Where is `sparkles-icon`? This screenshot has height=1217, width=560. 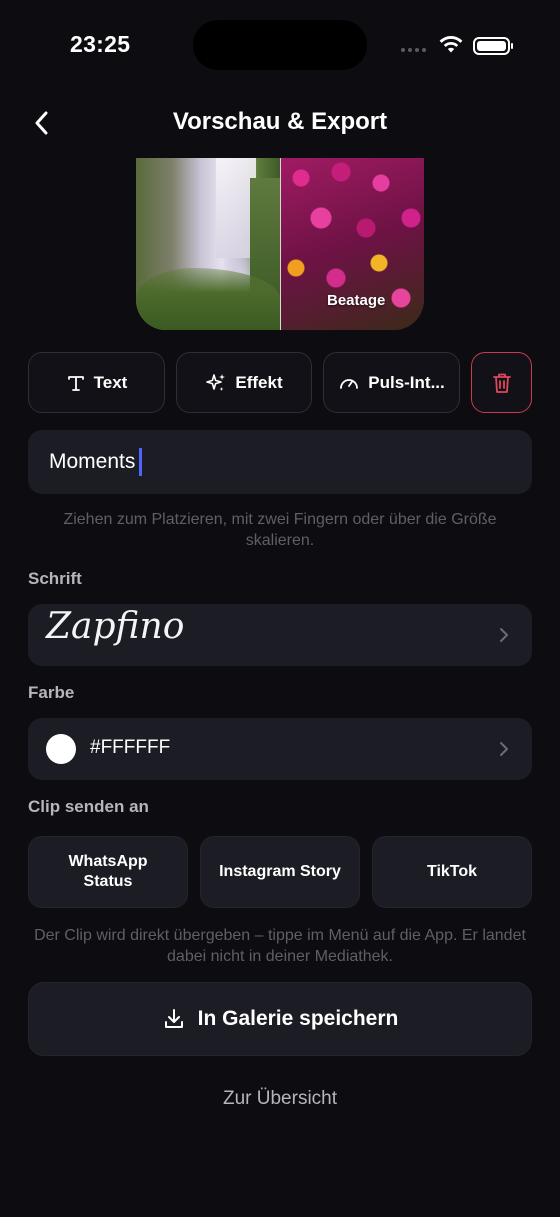
sparkles-icon is located at coordinates (216, 382).